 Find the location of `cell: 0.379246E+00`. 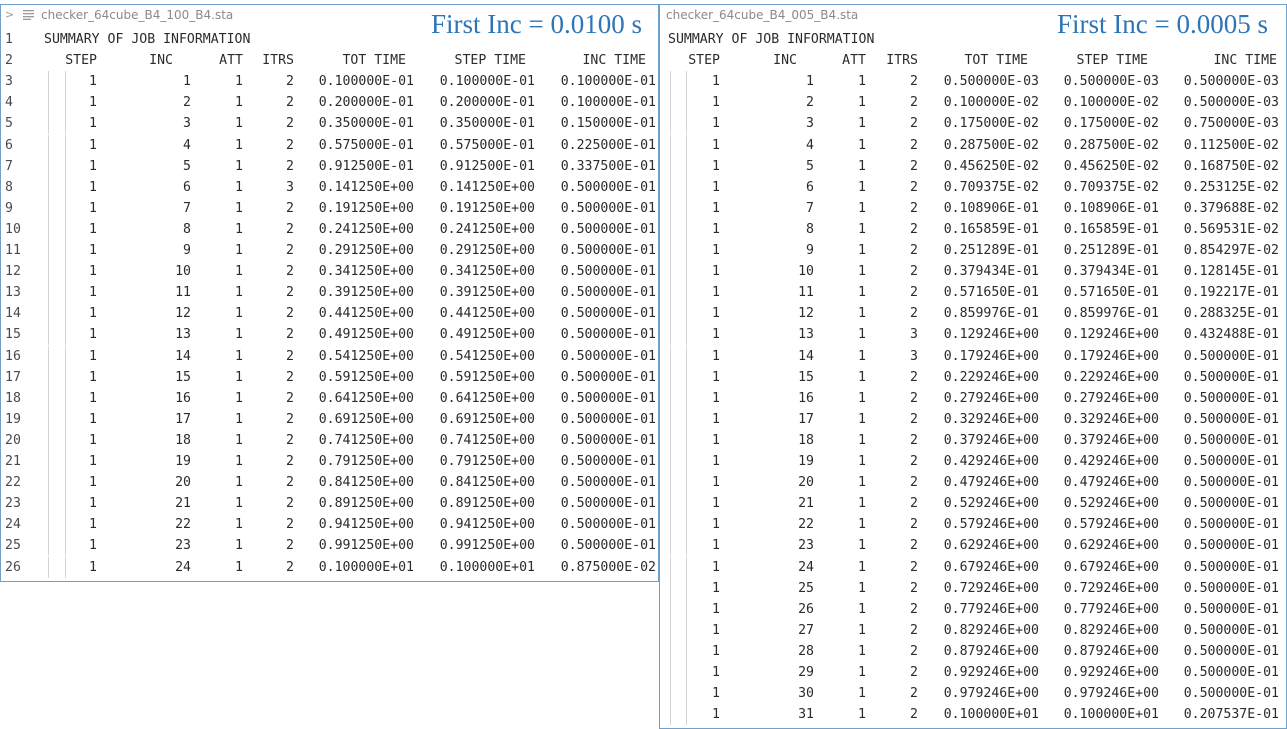

cell: 0.379246E+00 is located at coordinates (1111, 440).